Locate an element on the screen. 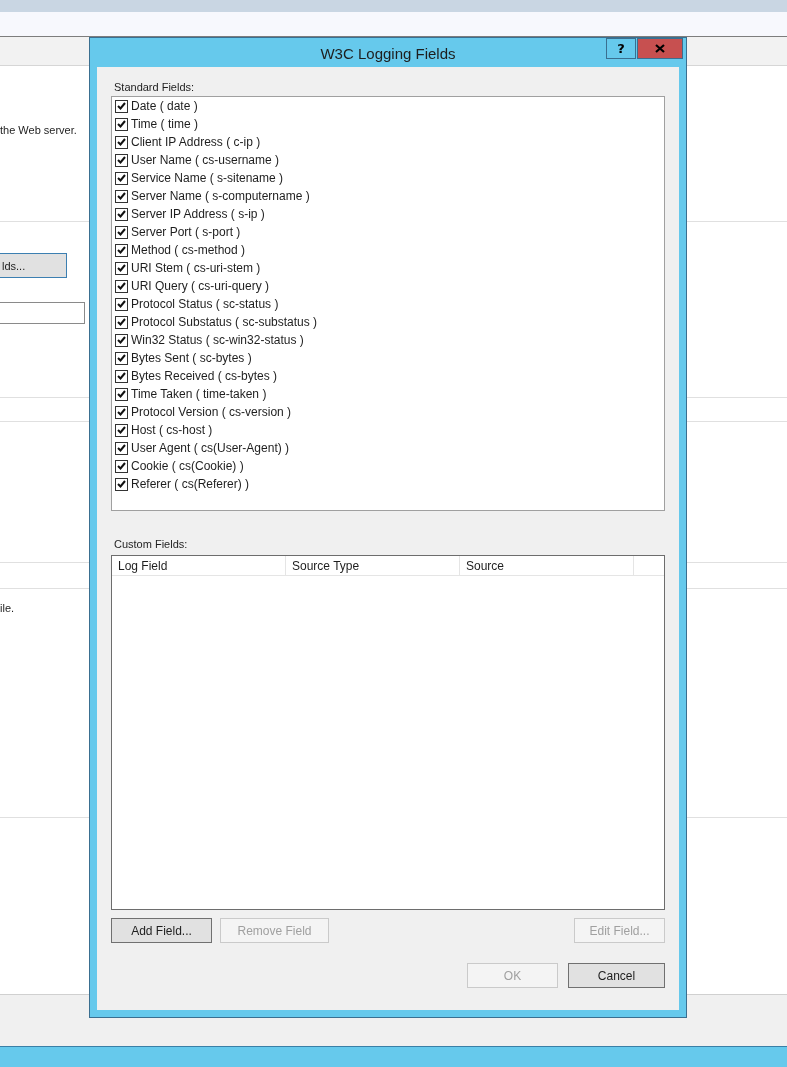 This screenshot has width=787, height=1067. column-header: Source is located at coordinates (547, 565).